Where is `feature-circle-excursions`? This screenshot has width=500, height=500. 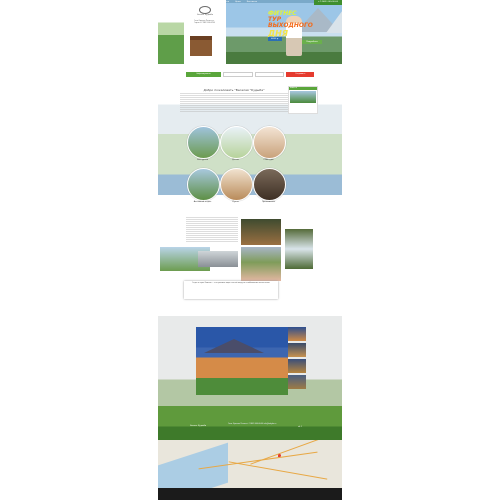
feature-circle-excursions is located at coordinates (203, 142).